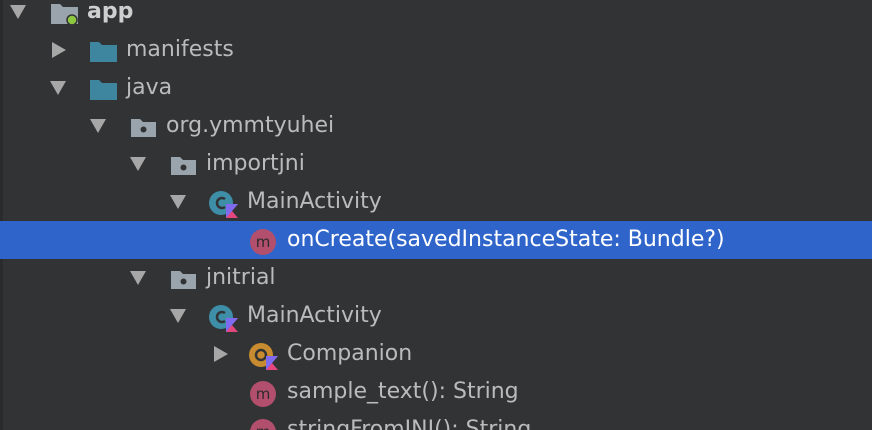 The height and width of the screenshot is (430, 872). Describe the element at coordinates (110, 12) in the screenshot. I see `tree-node-label: app` at that location.